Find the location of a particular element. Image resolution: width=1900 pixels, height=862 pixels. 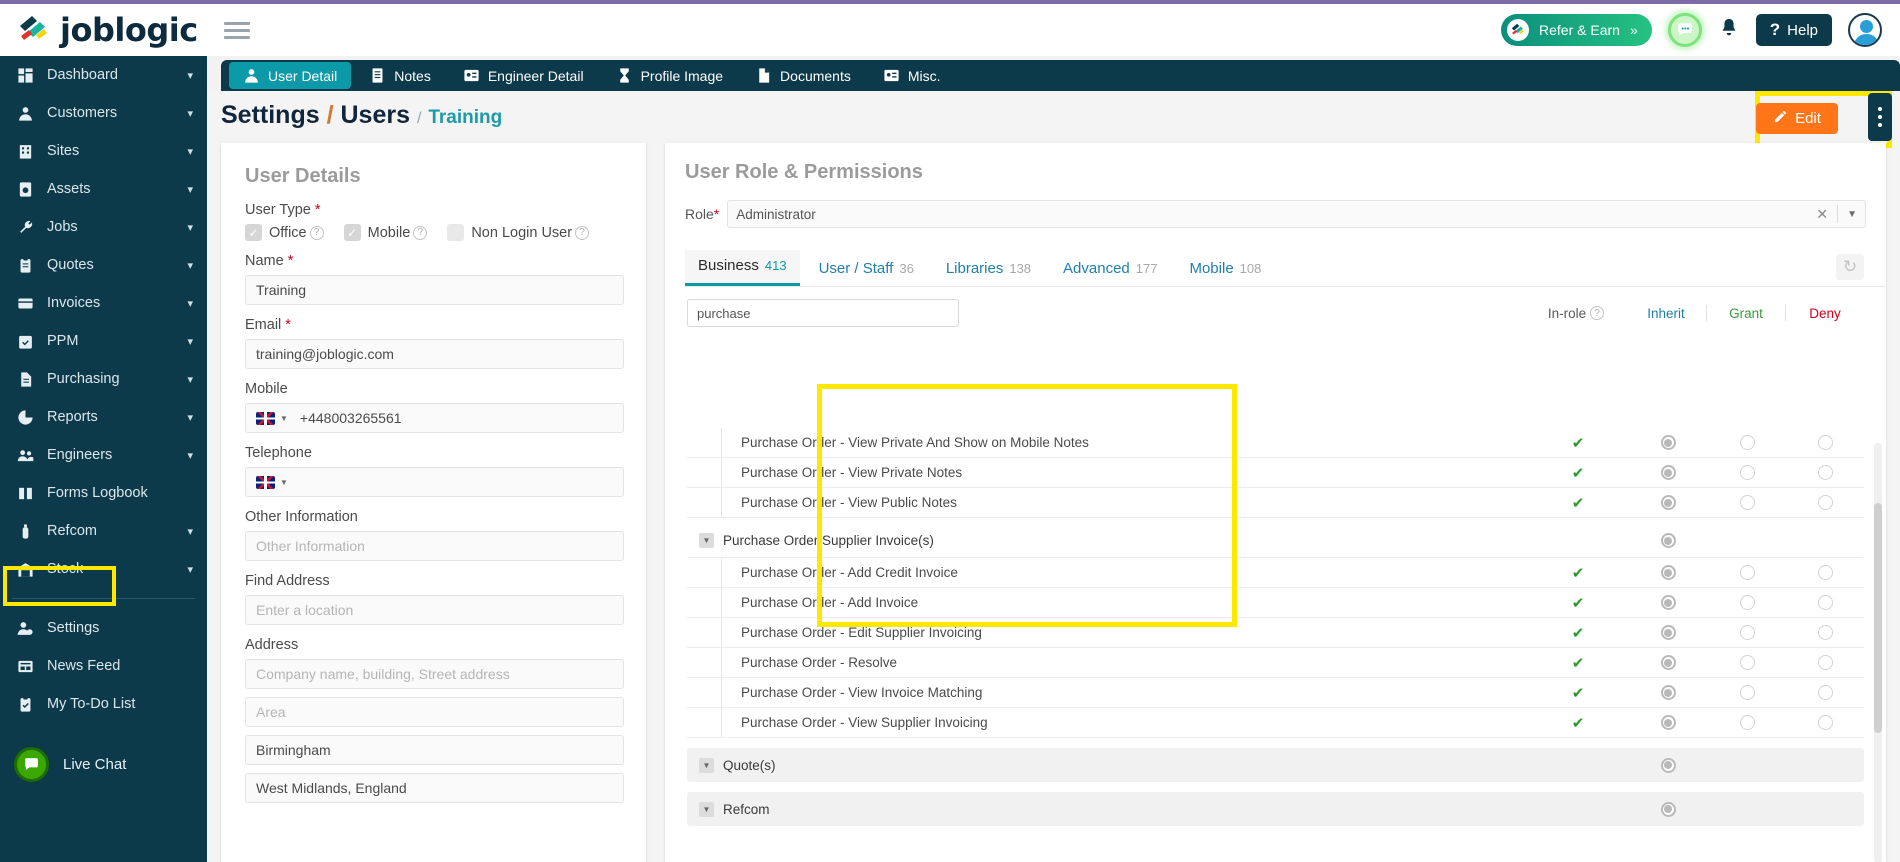

checkbox-box: ✓ is located at coordinates (352, 232).